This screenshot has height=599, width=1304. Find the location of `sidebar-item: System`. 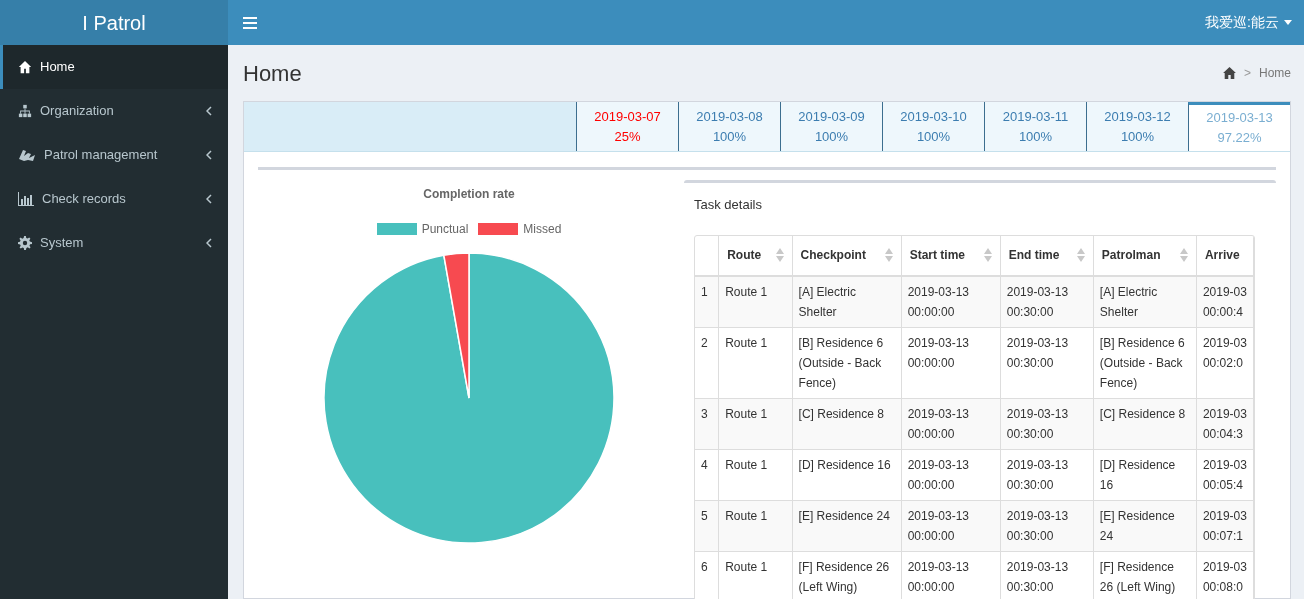

sidebar-item: System is located at coordinates (114, 243).